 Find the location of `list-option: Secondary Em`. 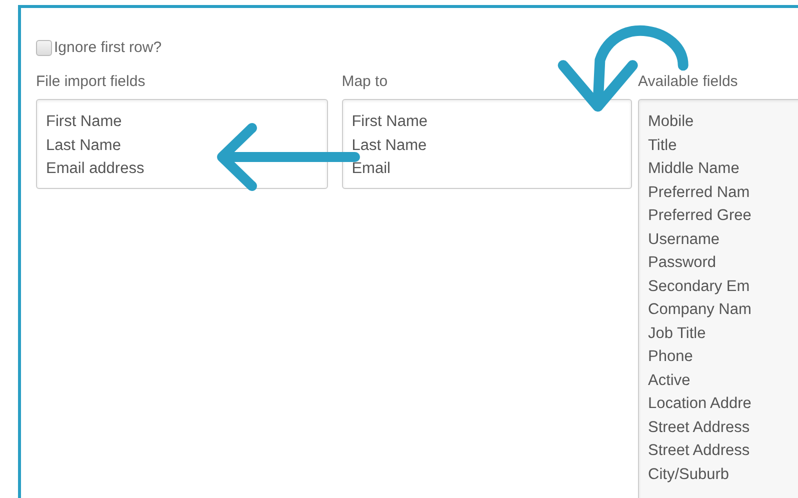

list-option: Secondary Em is located at coordinates (723, 286).